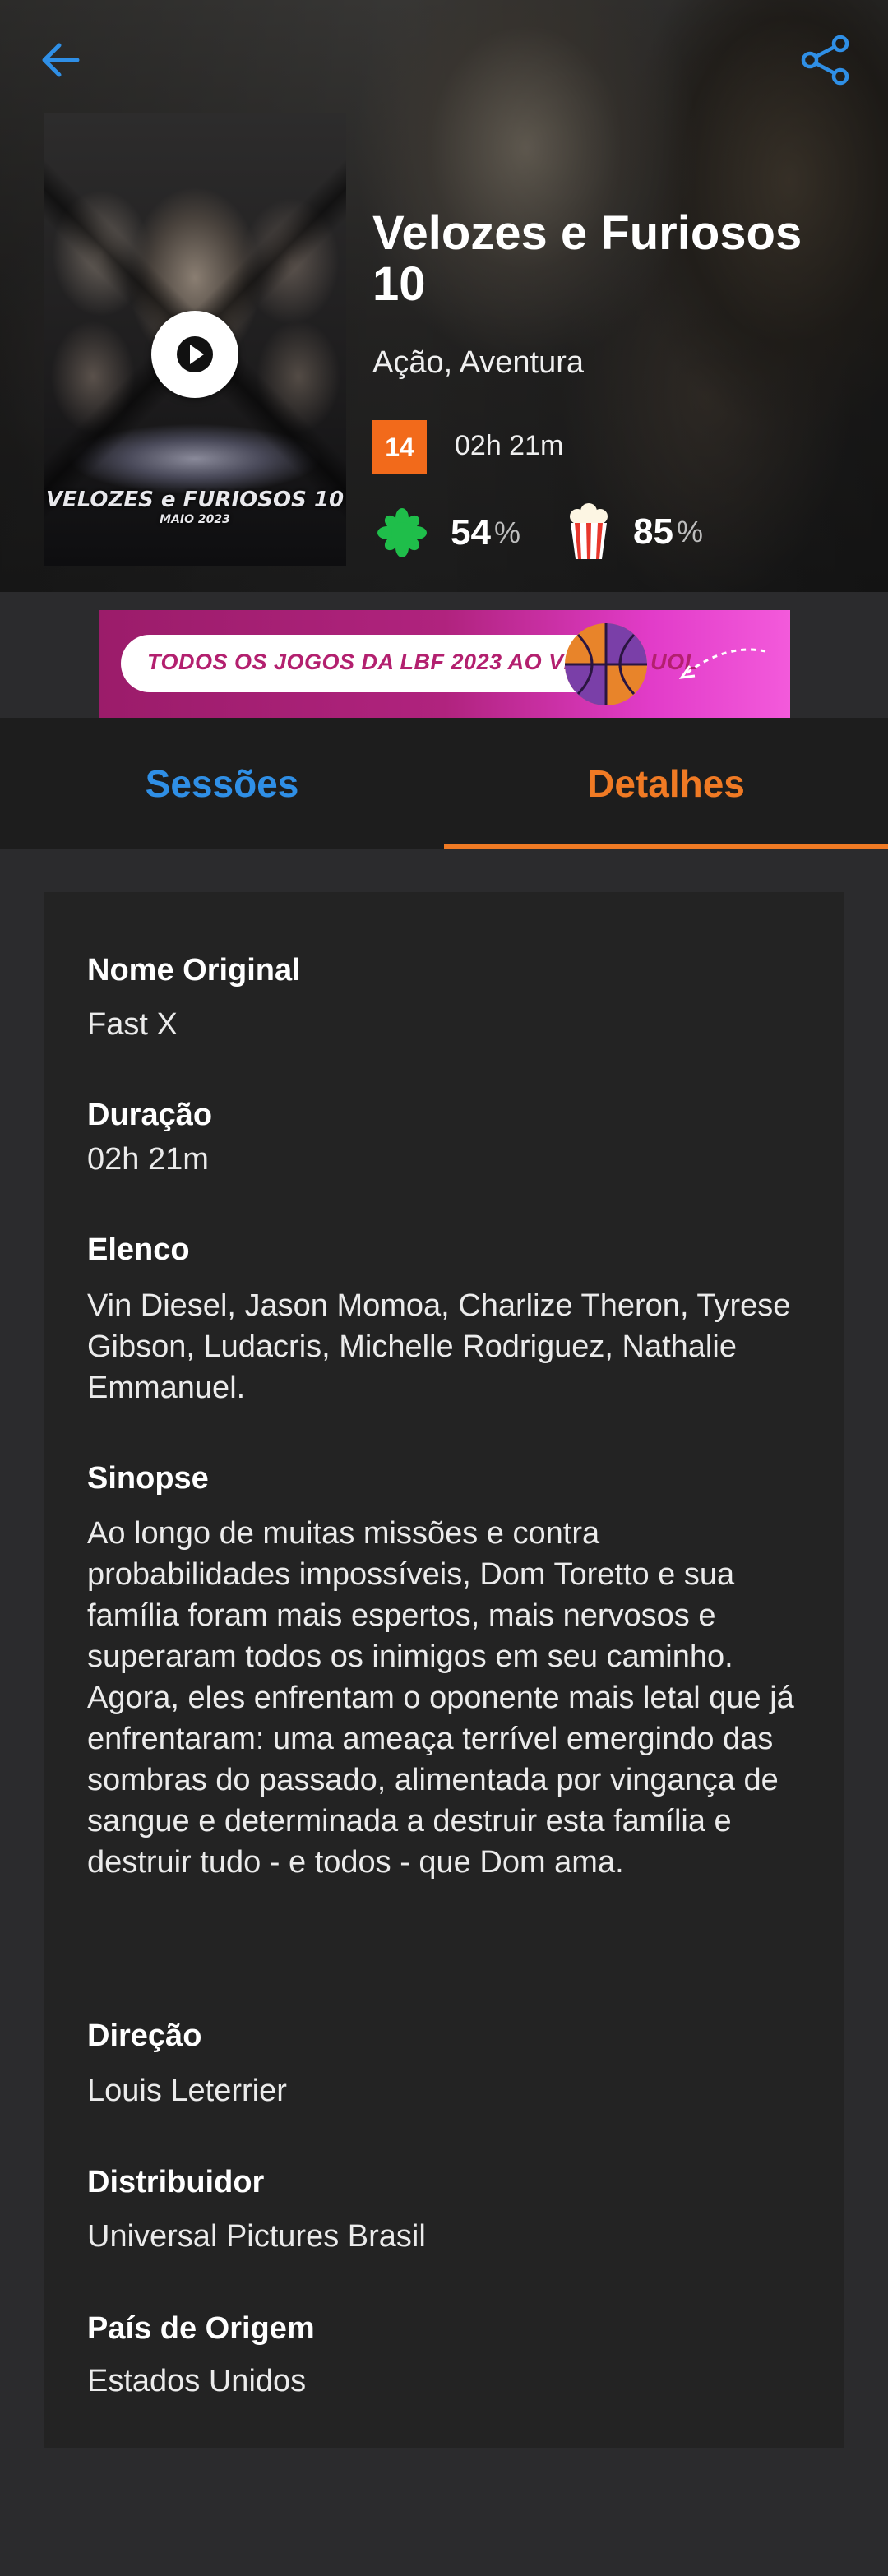 Image resolution: width=888 pixels, height=2576 pixels. Describe the element at coordinates (478, 362) in the screenshot. I see `movie-genres: Ação, Aventura` at that location.